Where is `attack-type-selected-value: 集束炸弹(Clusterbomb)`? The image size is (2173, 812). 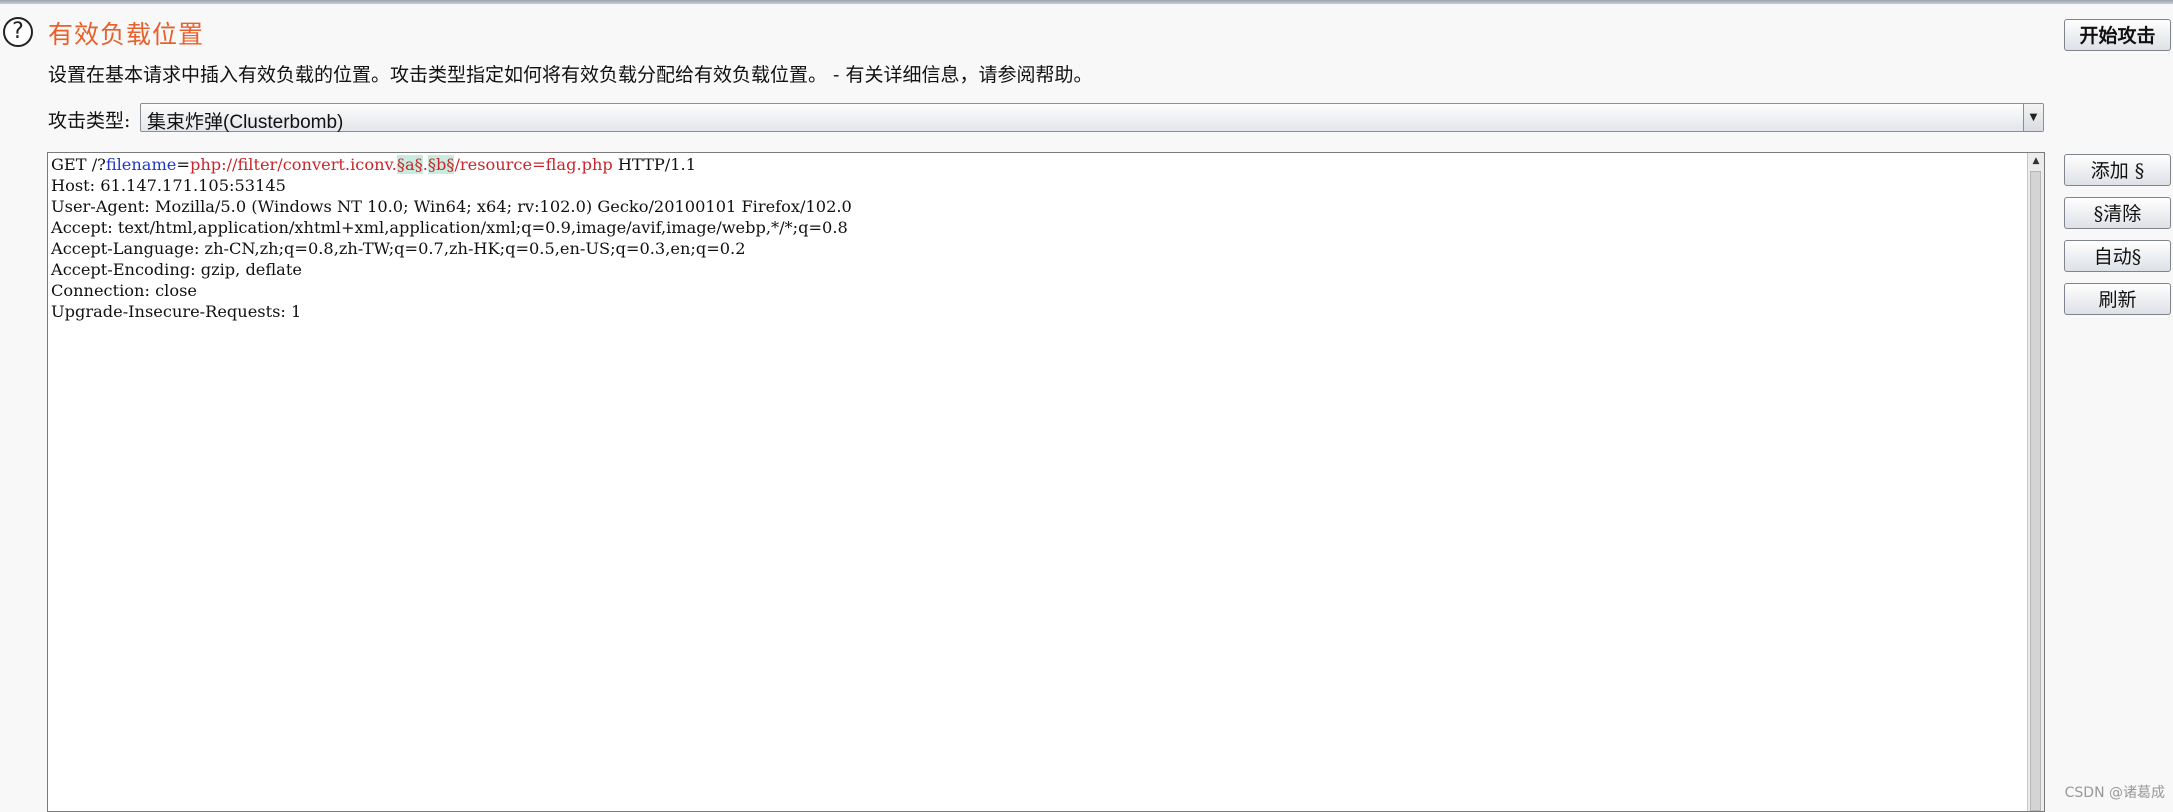
attack-type-selected-value: 集束炸弹(Clusterbomb) is located at coordinates (245, 120).